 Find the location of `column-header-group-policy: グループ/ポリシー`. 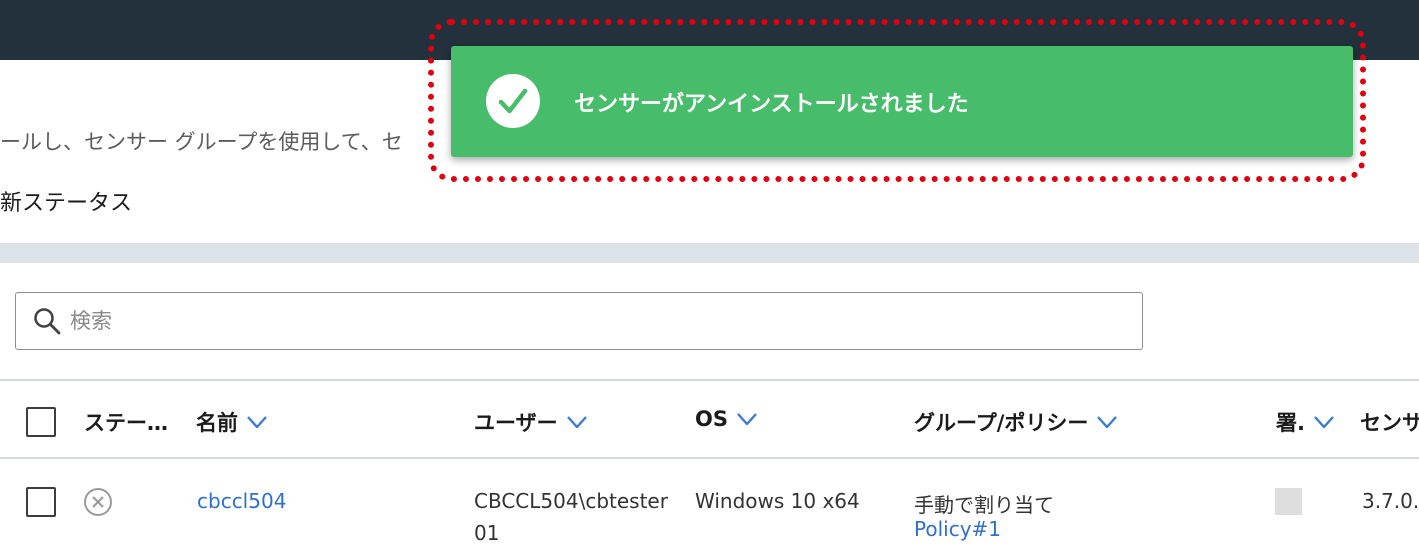

column-header-group-policy: グループ/ポリシー is located at coordinates (1016, 422).